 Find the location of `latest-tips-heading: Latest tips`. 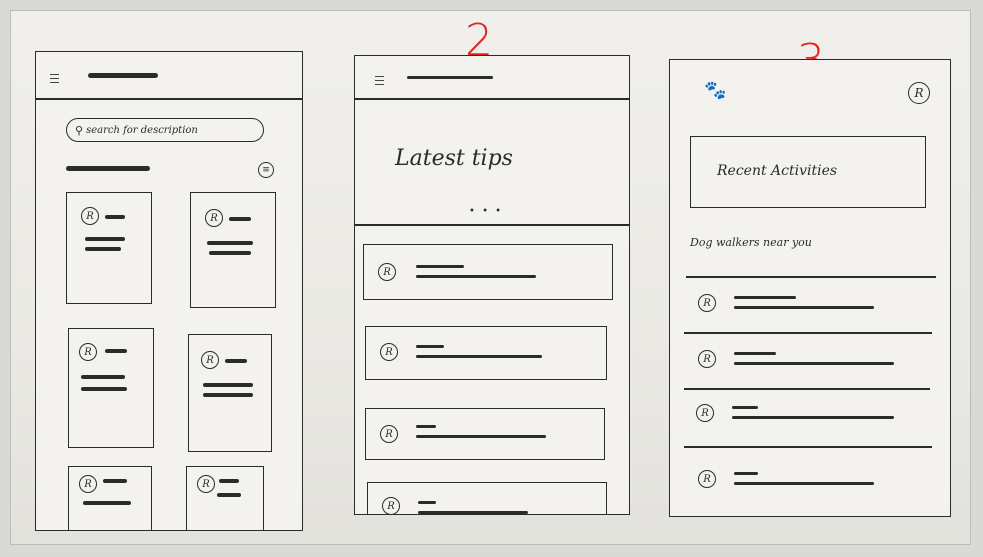

latest-tips-heading: Latest tips is located at coordinates (454, 158).